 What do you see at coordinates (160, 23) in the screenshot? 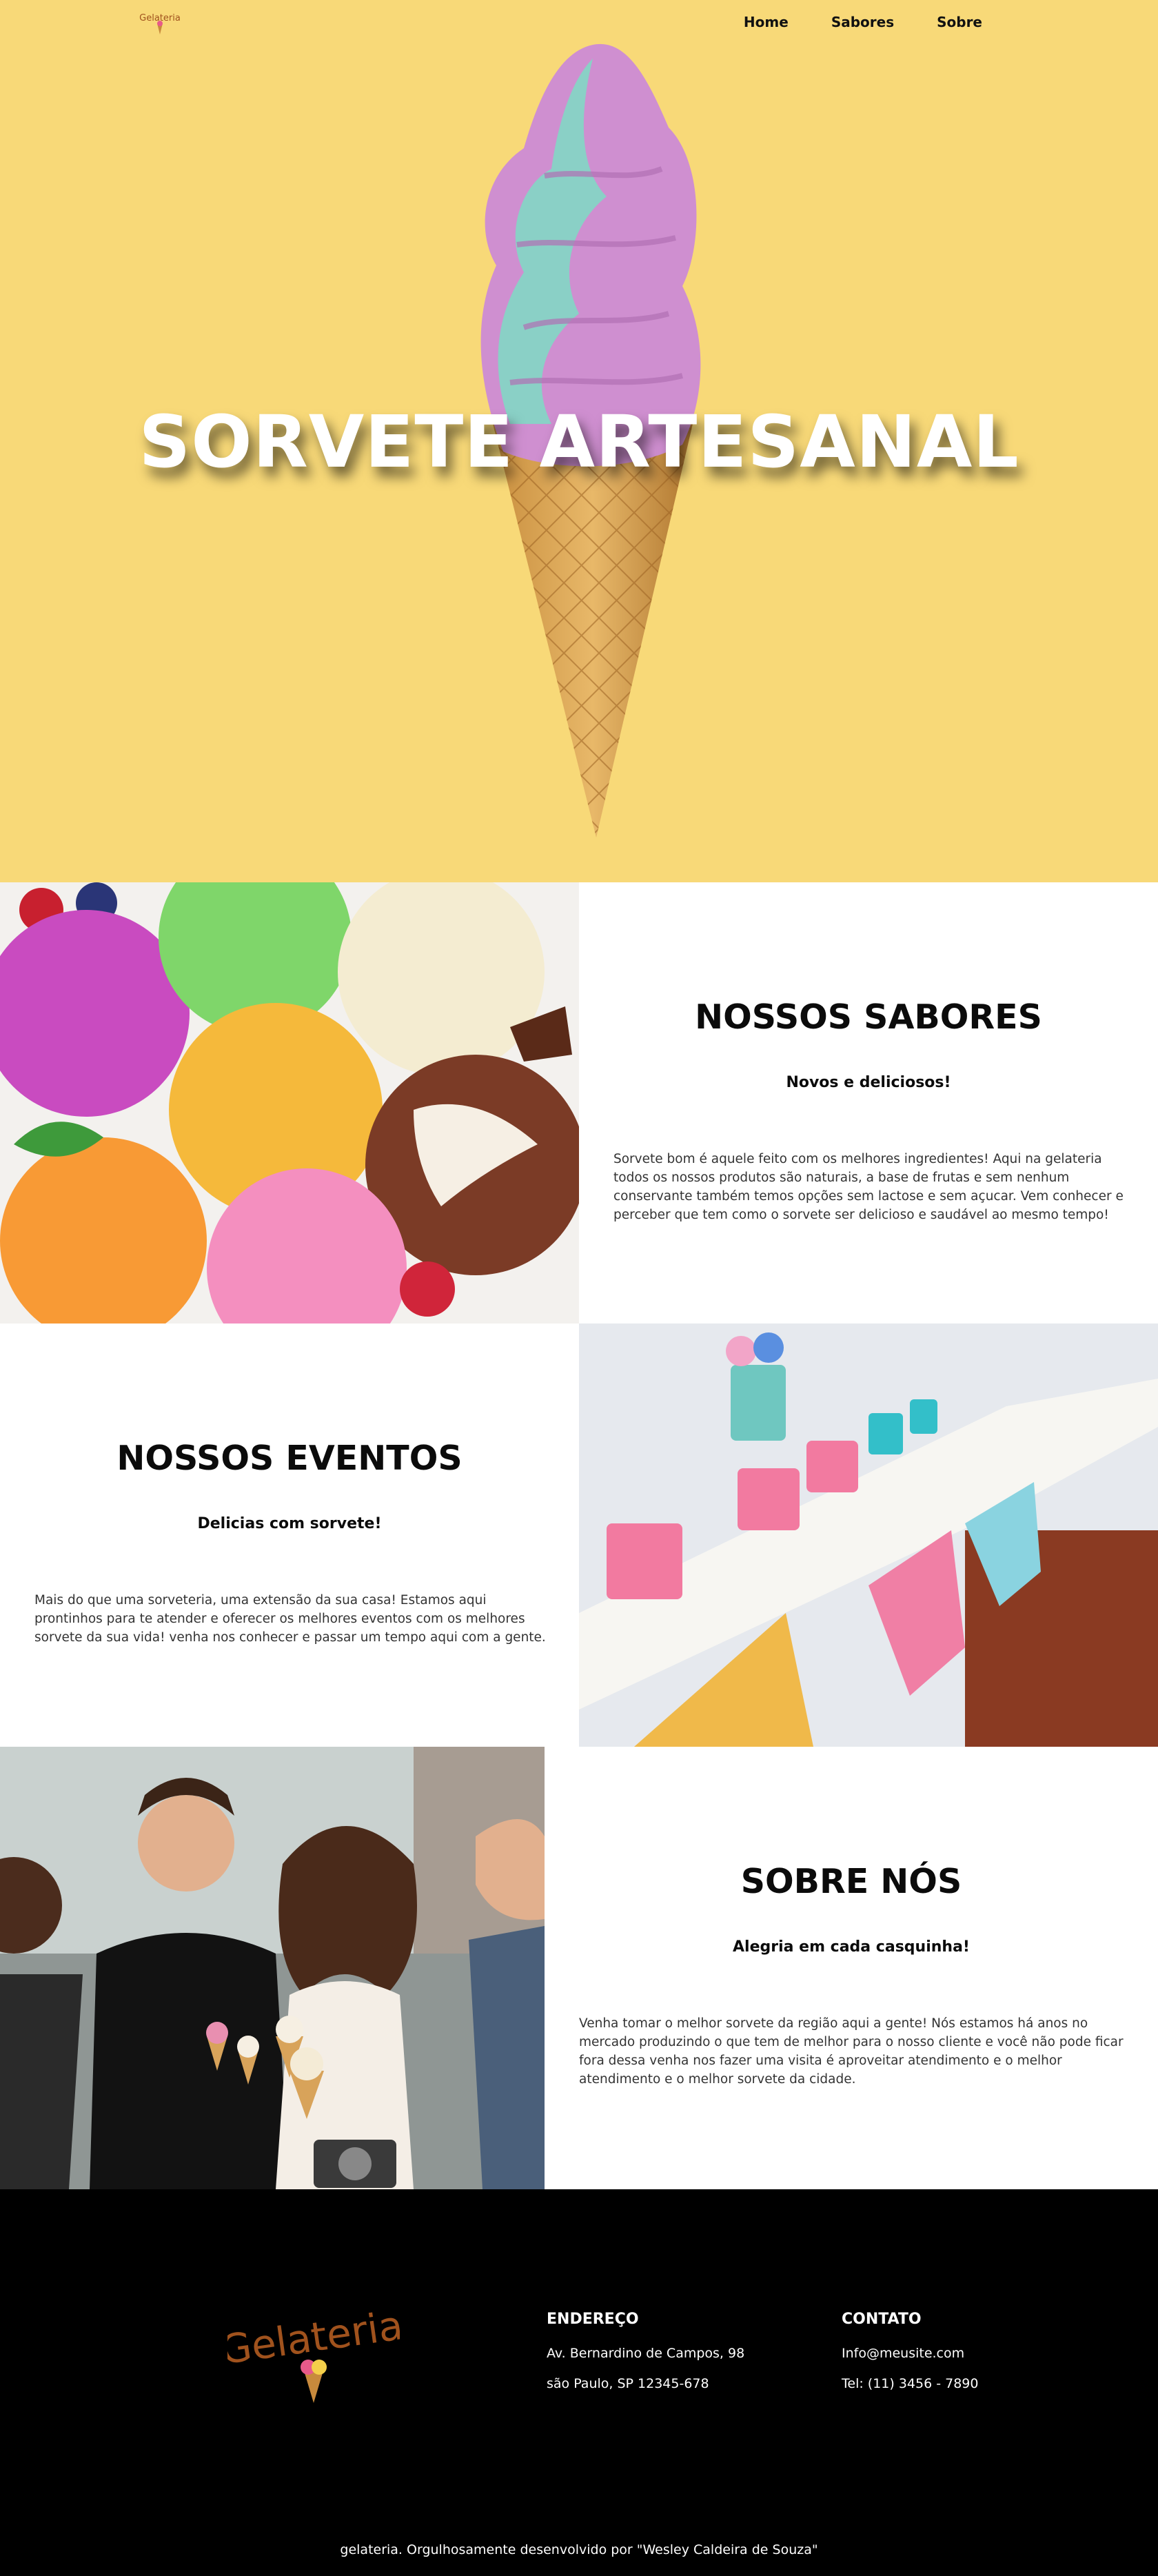
I see `header-logo: Gelateria` at bounding box center [160, 23].